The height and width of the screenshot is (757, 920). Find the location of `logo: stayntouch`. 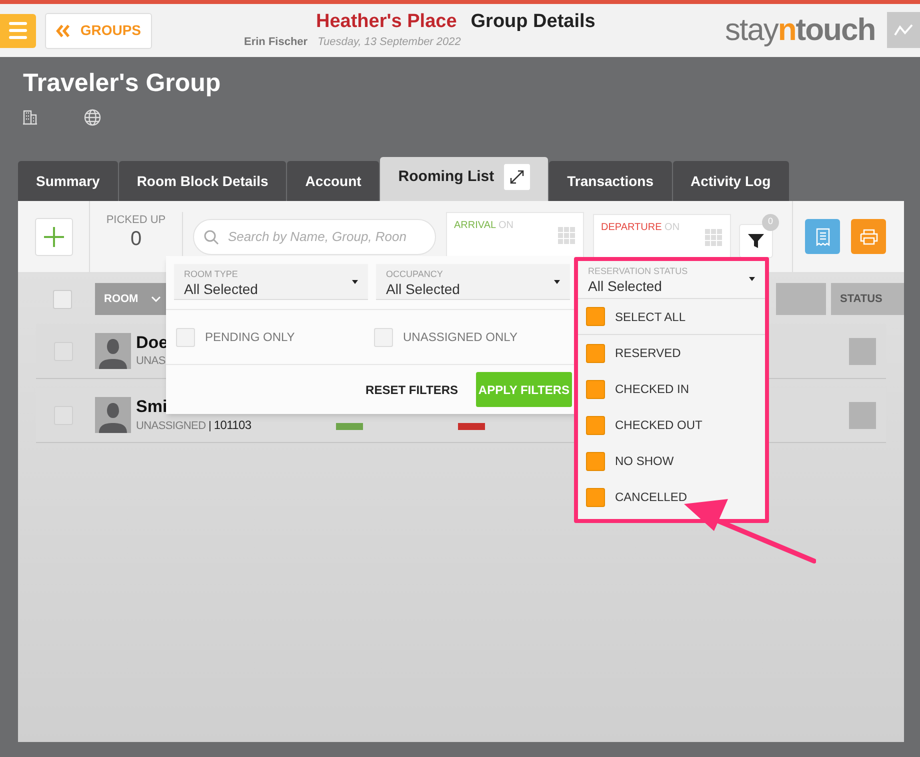

logo: stayntouch is located at coordinates (800, 30).